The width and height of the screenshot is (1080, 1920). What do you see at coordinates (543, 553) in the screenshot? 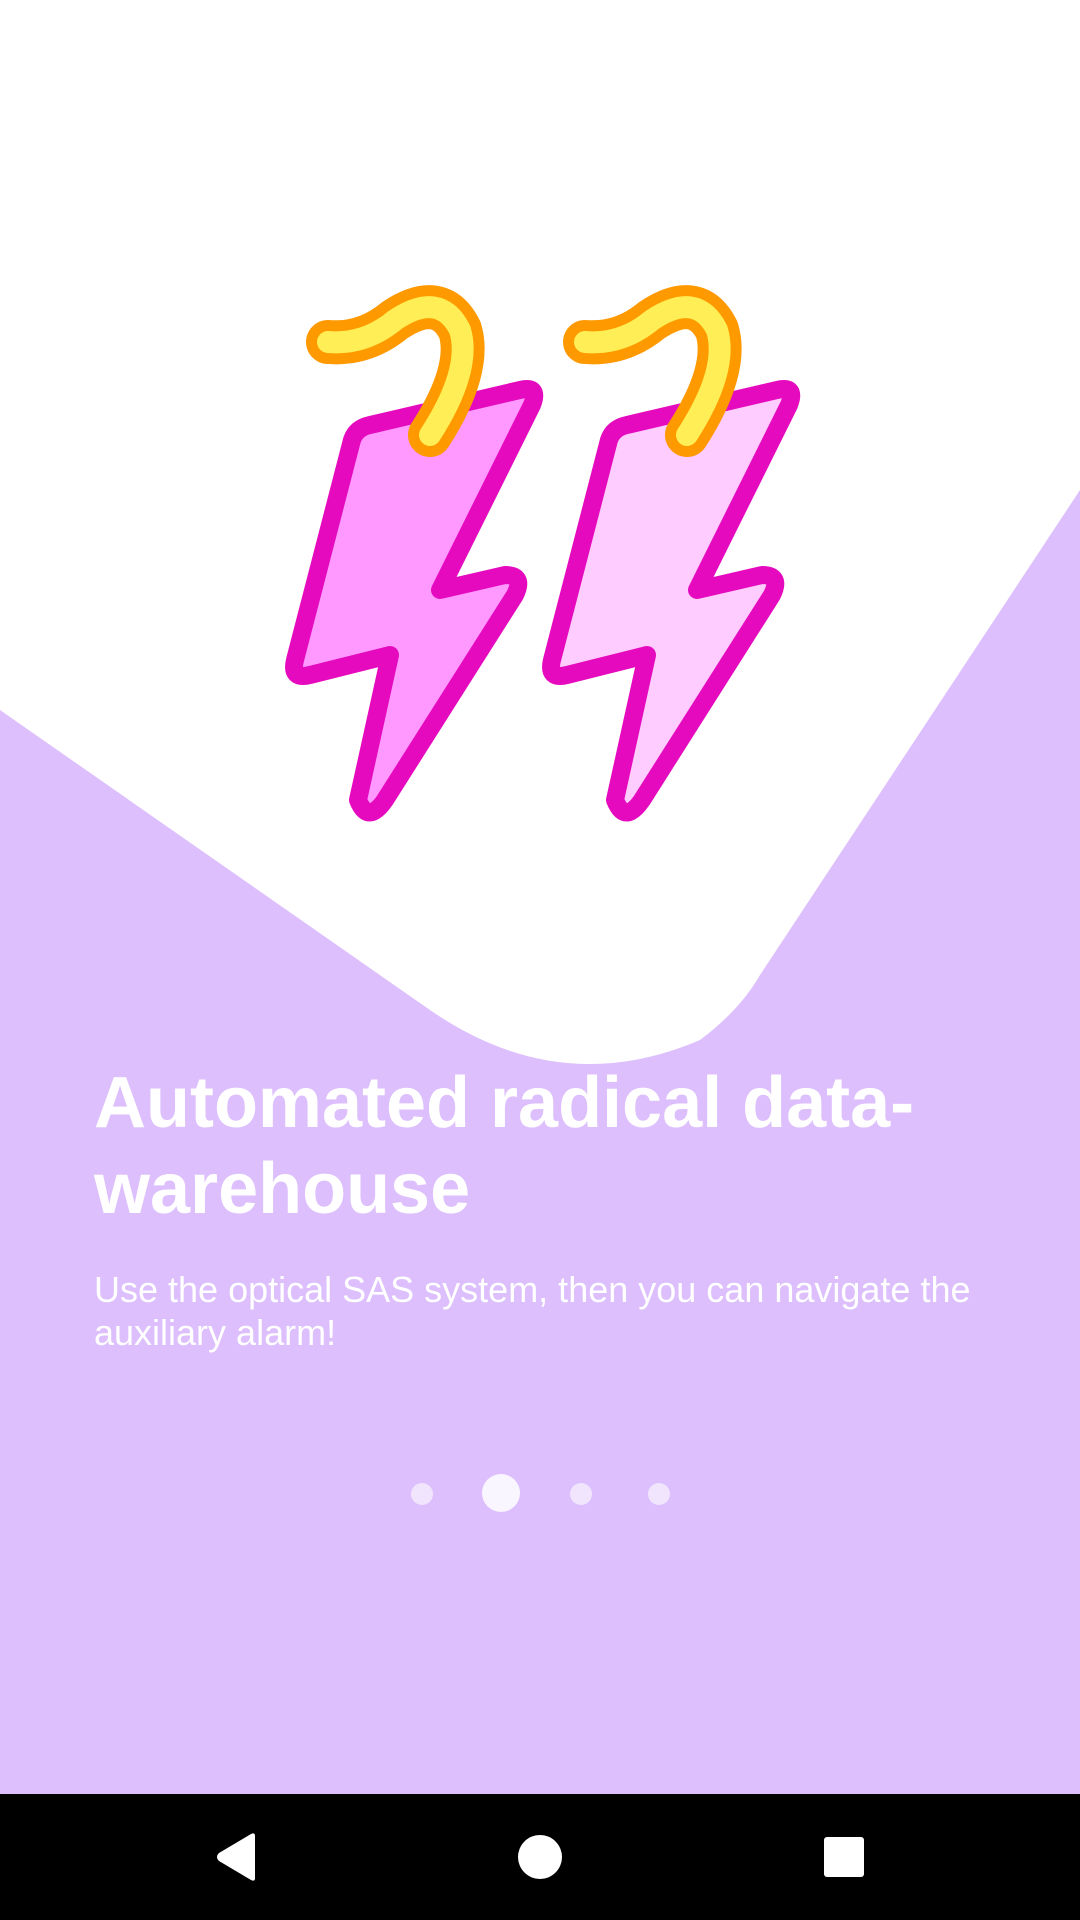
I see `double-lightning-bolt-icon` at bounding box center [543, 553].